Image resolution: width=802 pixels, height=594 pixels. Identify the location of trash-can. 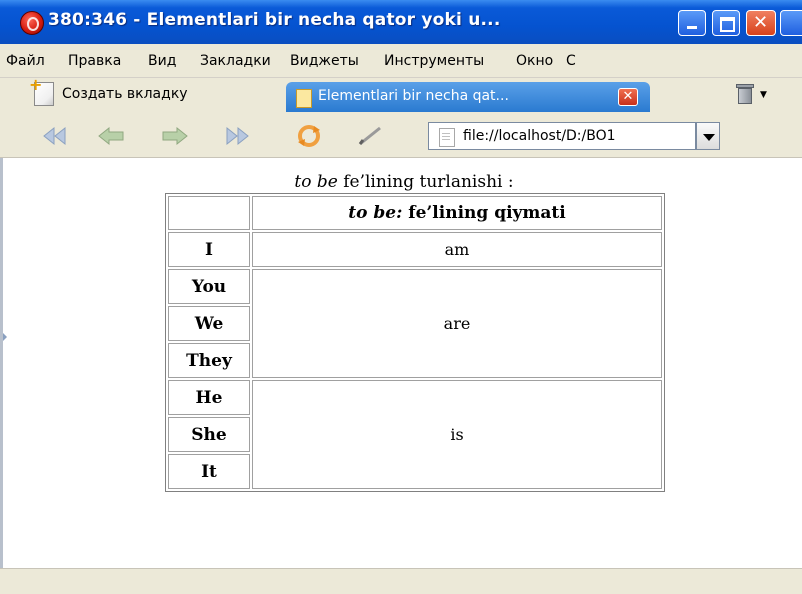
(745, 96).